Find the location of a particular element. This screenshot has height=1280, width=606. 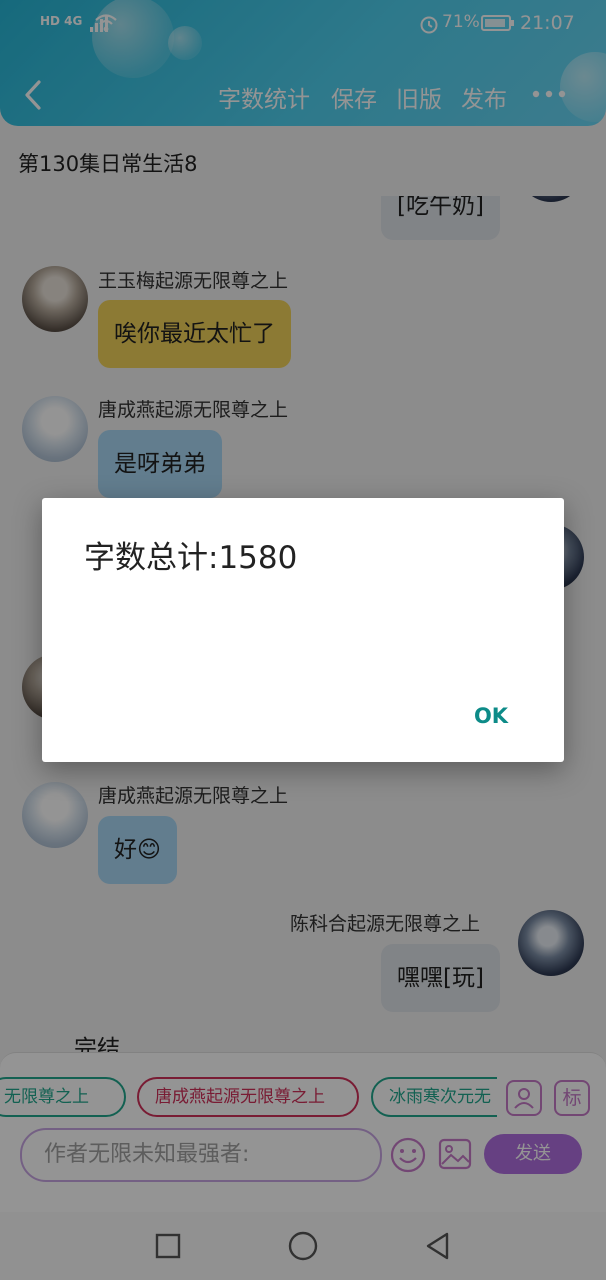

ok-button: OK is located at coordinates (491, 716).